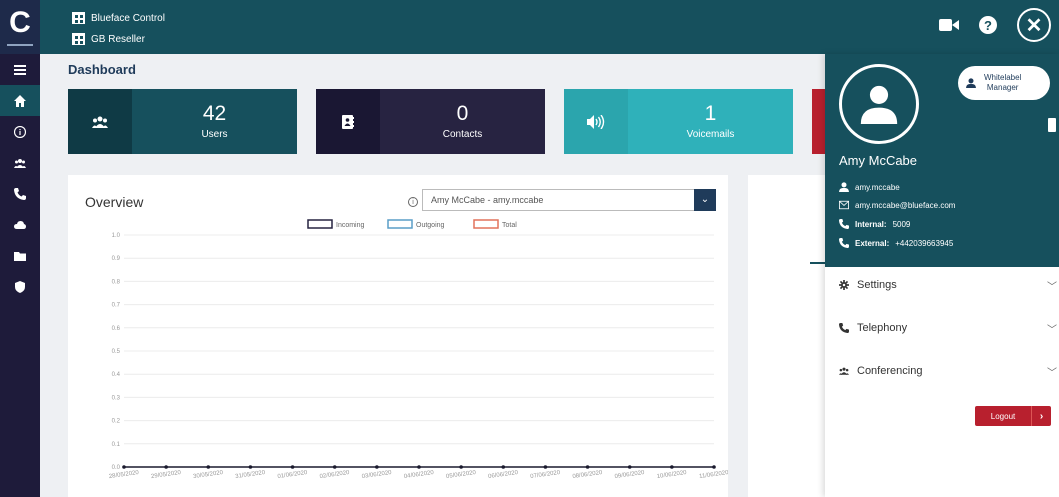 The width and height of the screenshot is (1059, 497). I want to click on shield-icon, so click(20, 286).